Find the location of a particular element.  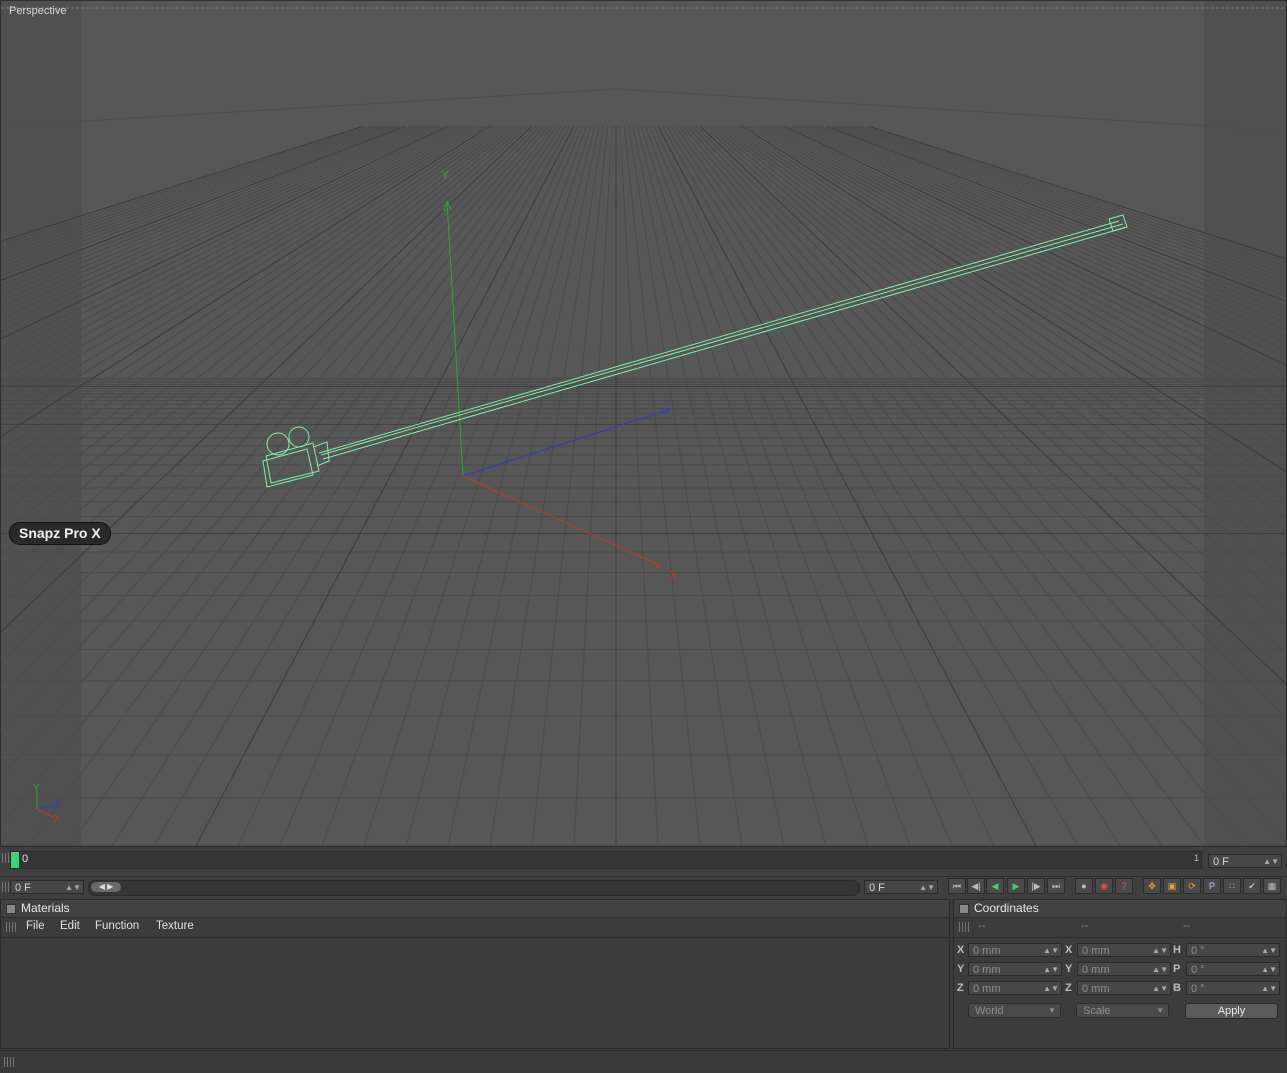

menu-function: Function is located at coordinates (117, 926).